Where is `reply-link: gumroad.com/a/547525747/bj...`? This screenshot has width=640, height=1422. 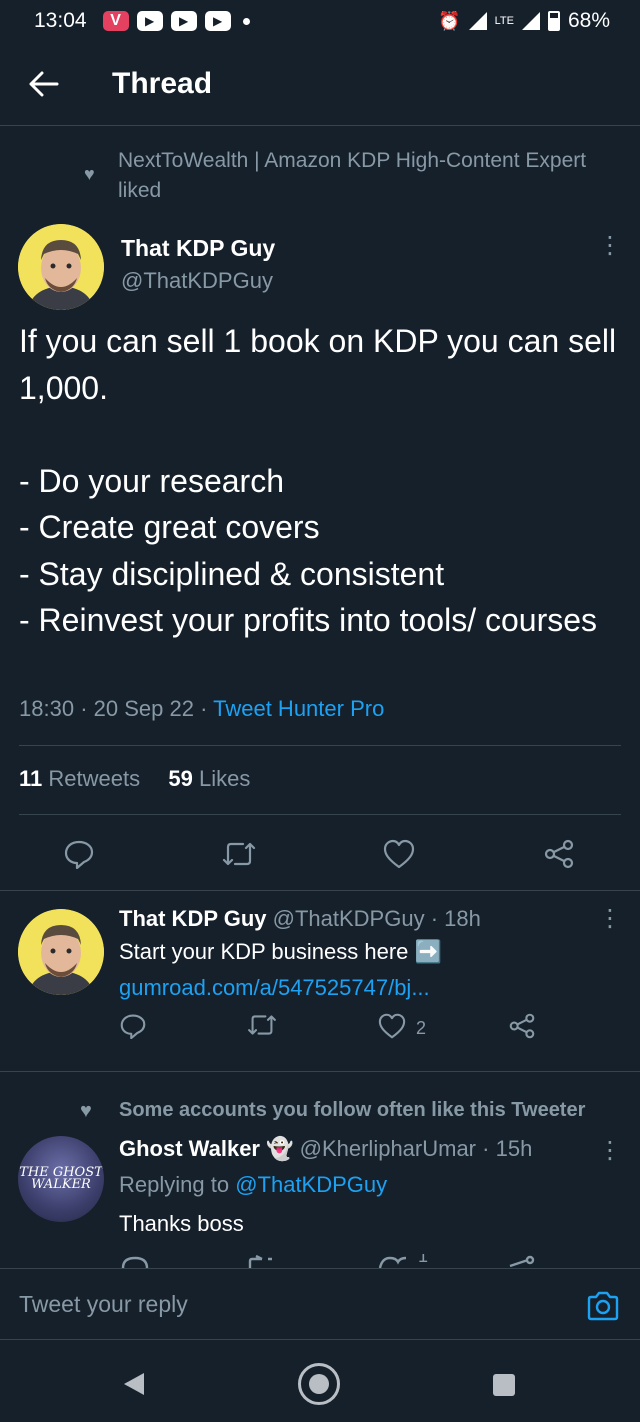 reply-link: gumroad.com/a/547525747/bj... is located at coordinates (274, 988).